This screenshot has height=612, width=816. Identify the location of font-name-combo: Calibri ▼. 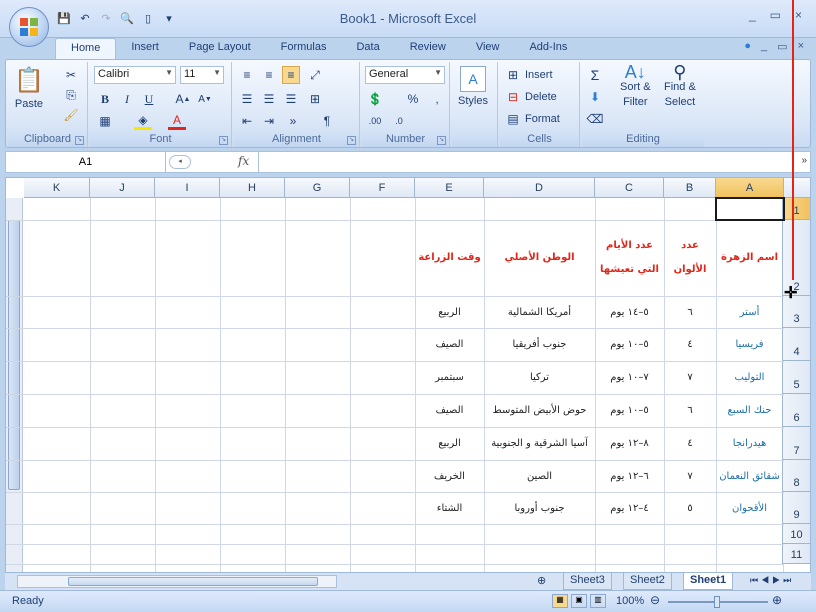
(135, 75).